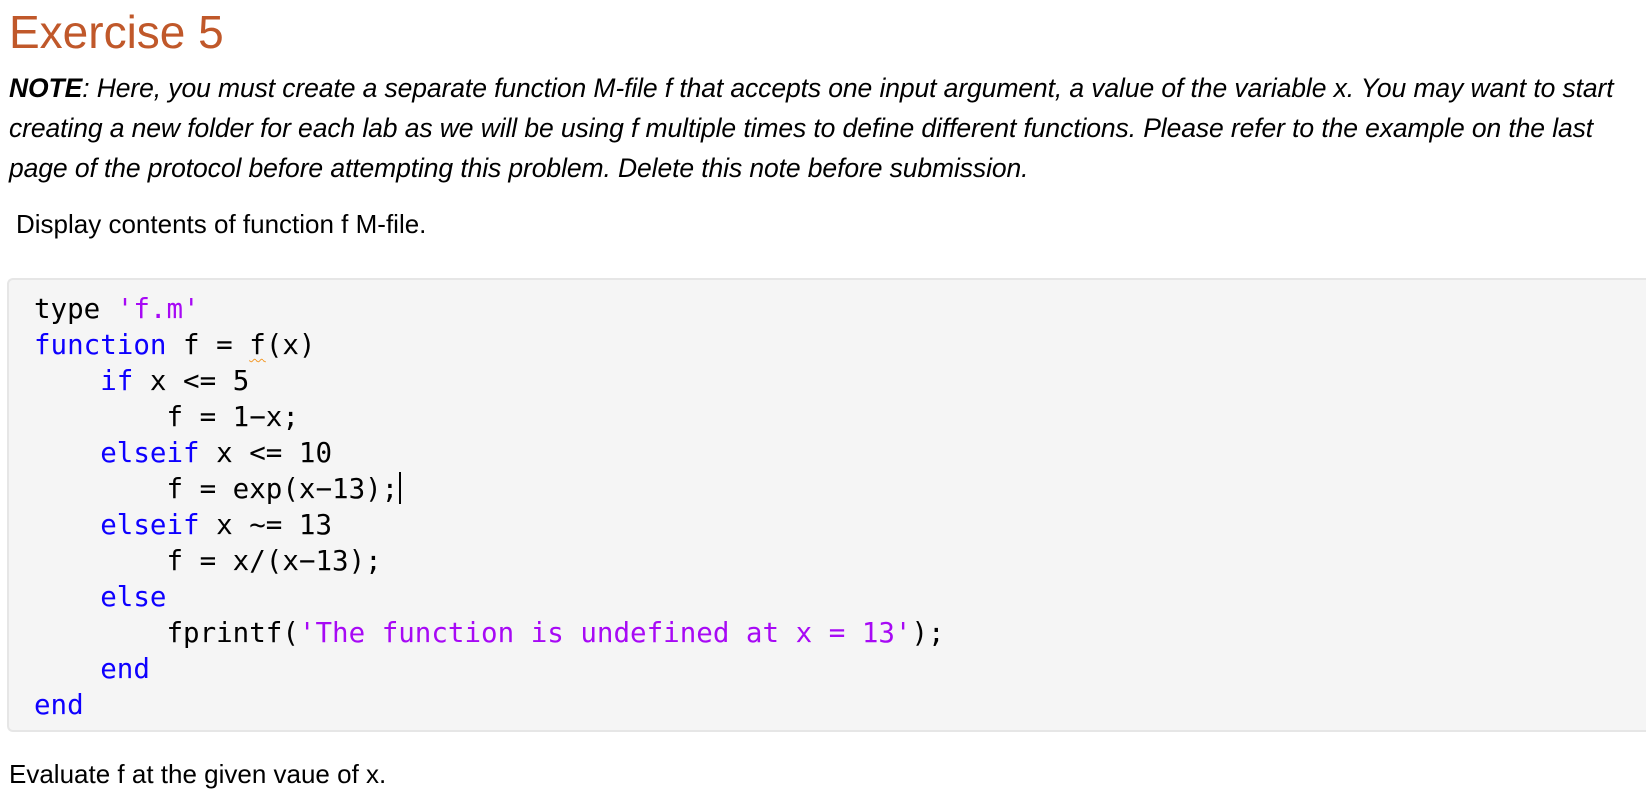 Image resolution: width=1646 pixels, height=796 pixels. Describe the element at coordinates (489, 381) in the screenshot. I see `code-line-if: if x <= 5` at that location.